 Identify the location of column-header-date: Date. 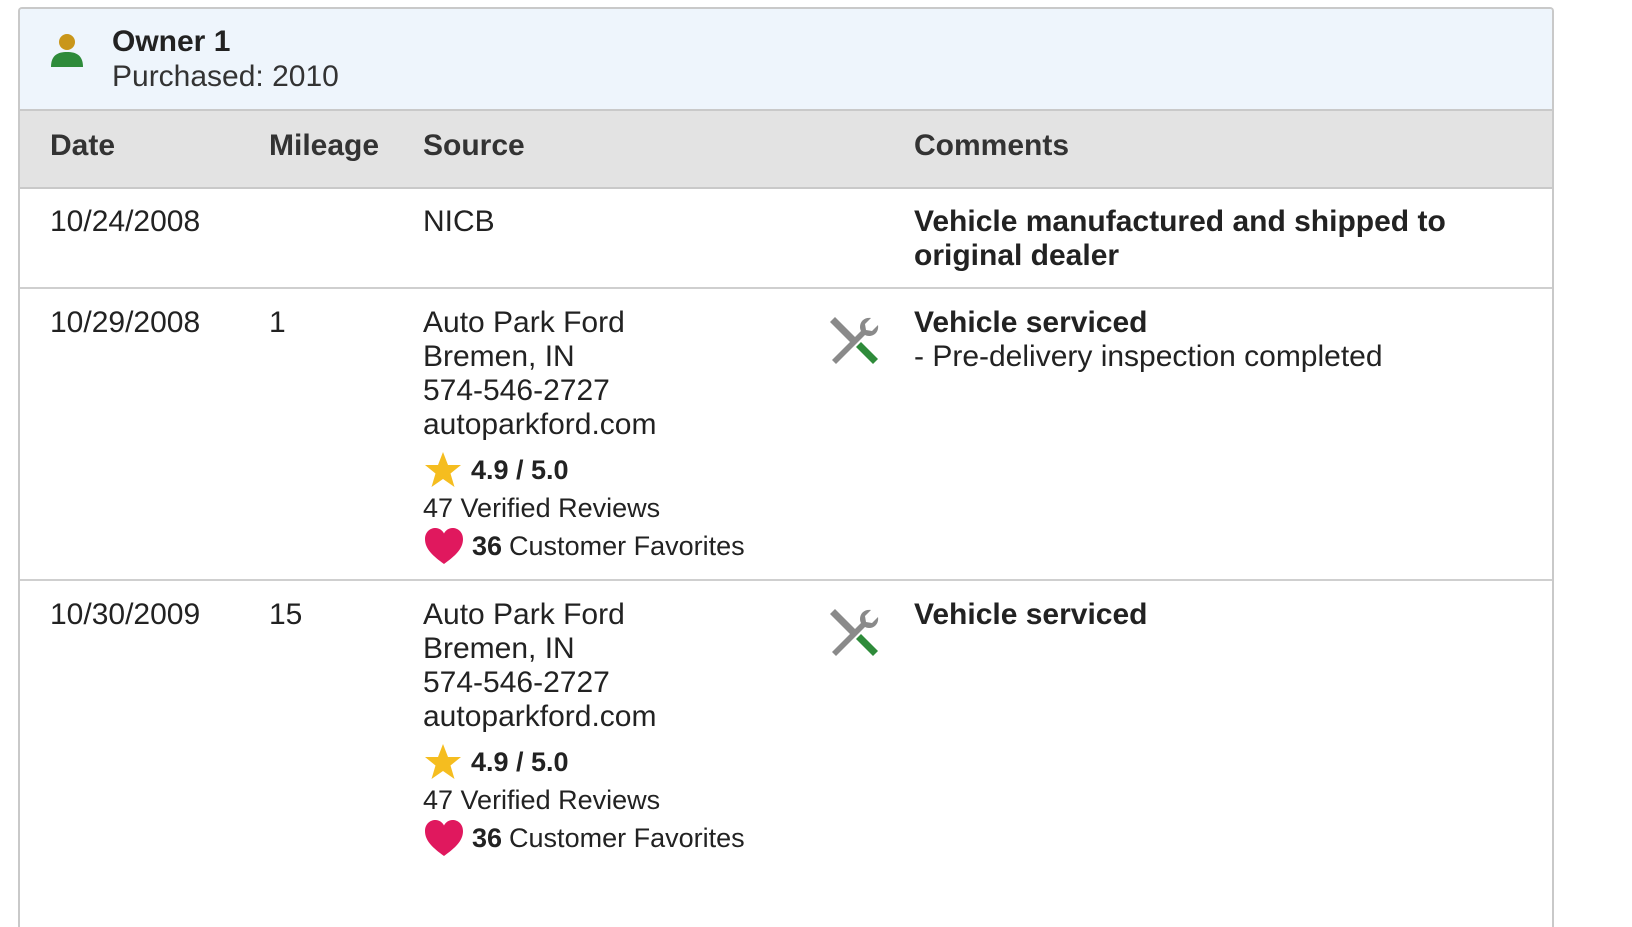
(83, 145).